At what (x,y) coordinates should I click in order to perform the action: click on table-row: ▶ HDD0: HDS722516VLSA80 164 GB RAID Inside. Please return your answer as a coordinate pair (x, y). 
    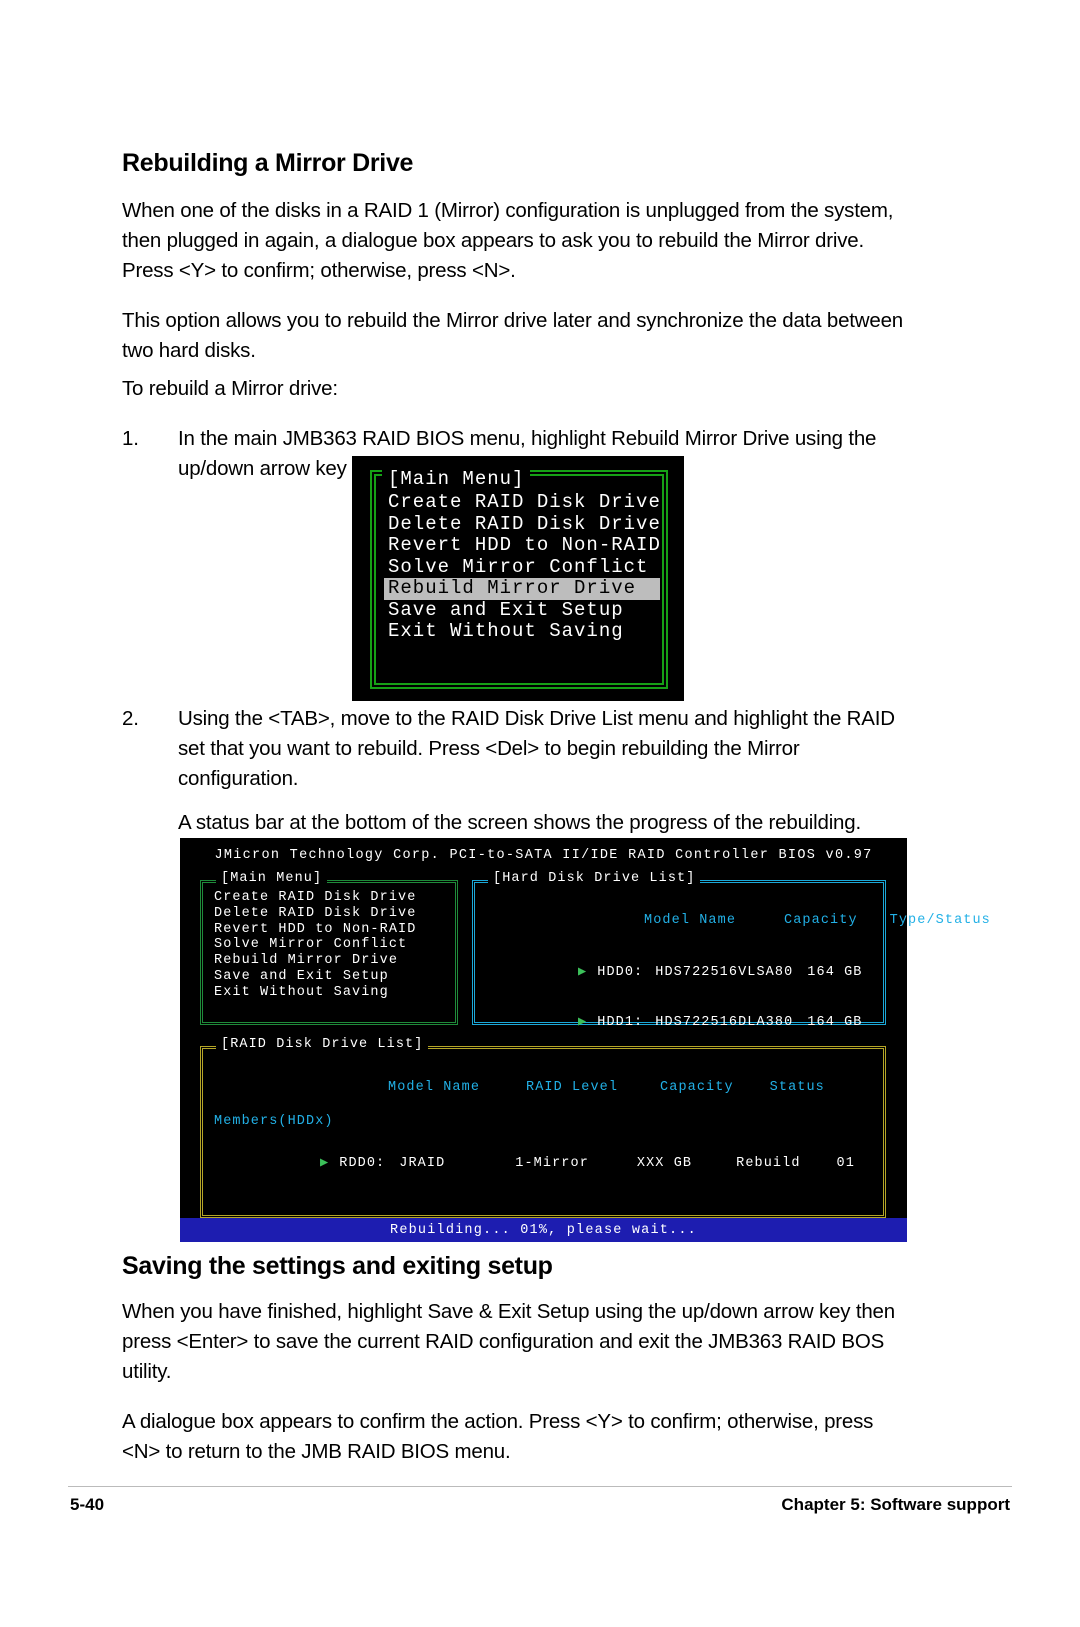
    Looking at the image, I should click on (748, 974).